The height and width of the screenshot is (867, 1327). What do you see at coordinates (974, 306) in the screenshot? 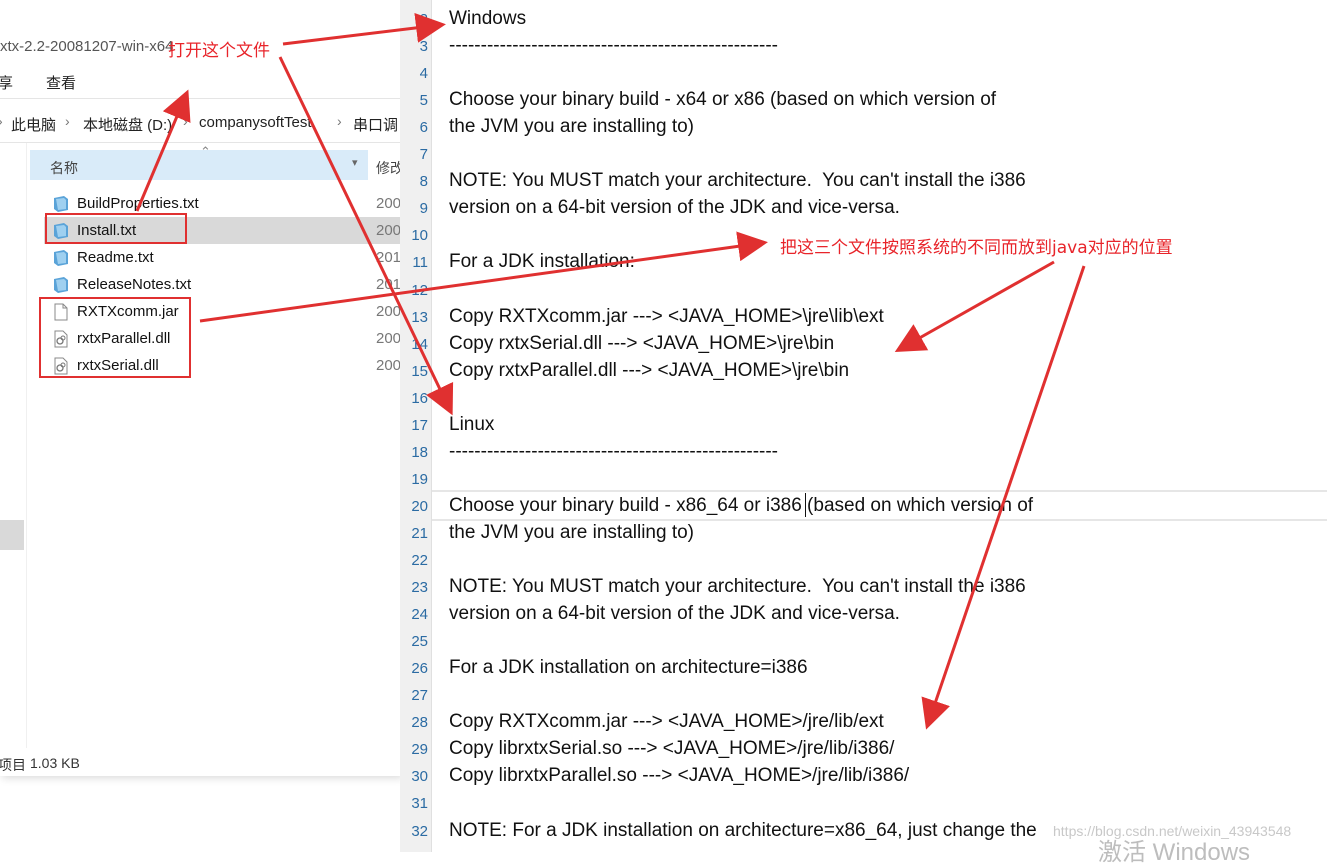
I see `arrow-to-windows-copy` at bounding box center [974, 306].